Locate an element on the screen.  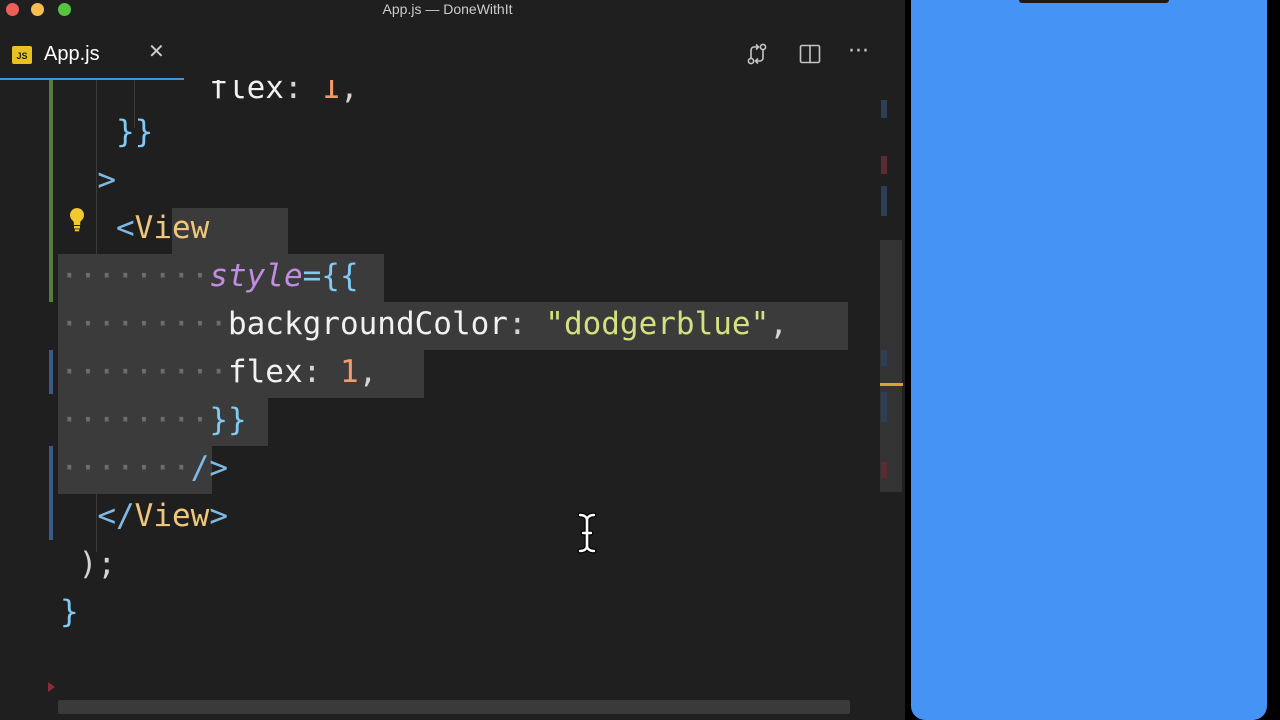
source-control-compare-icon is located at coordinates (757, 54).